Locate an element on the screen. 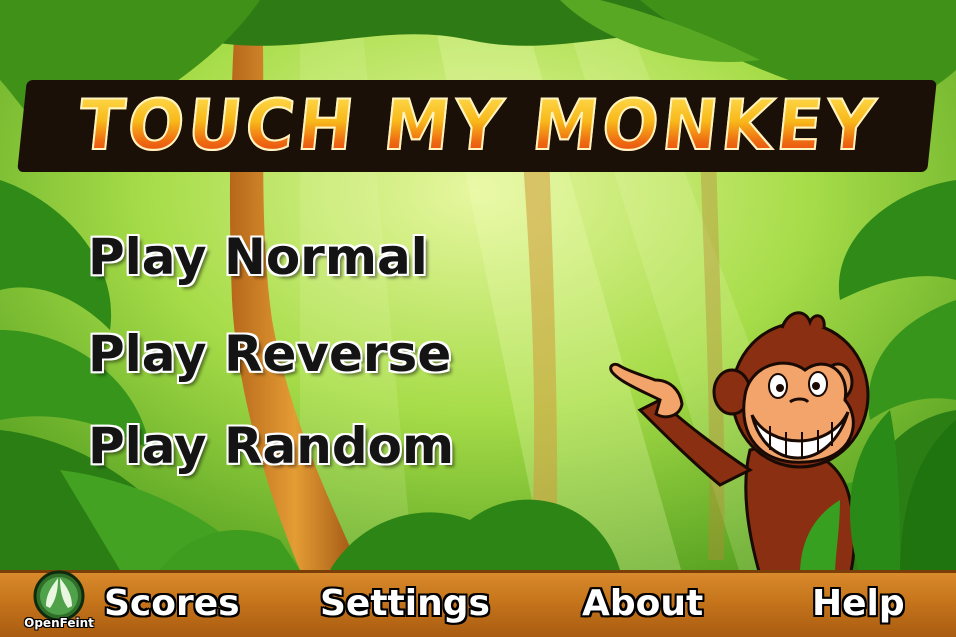 Image resolution: width=956 pixels, height=637 pixels. play-reverse-button: Play Reverse is located at coordinates (269, 354).